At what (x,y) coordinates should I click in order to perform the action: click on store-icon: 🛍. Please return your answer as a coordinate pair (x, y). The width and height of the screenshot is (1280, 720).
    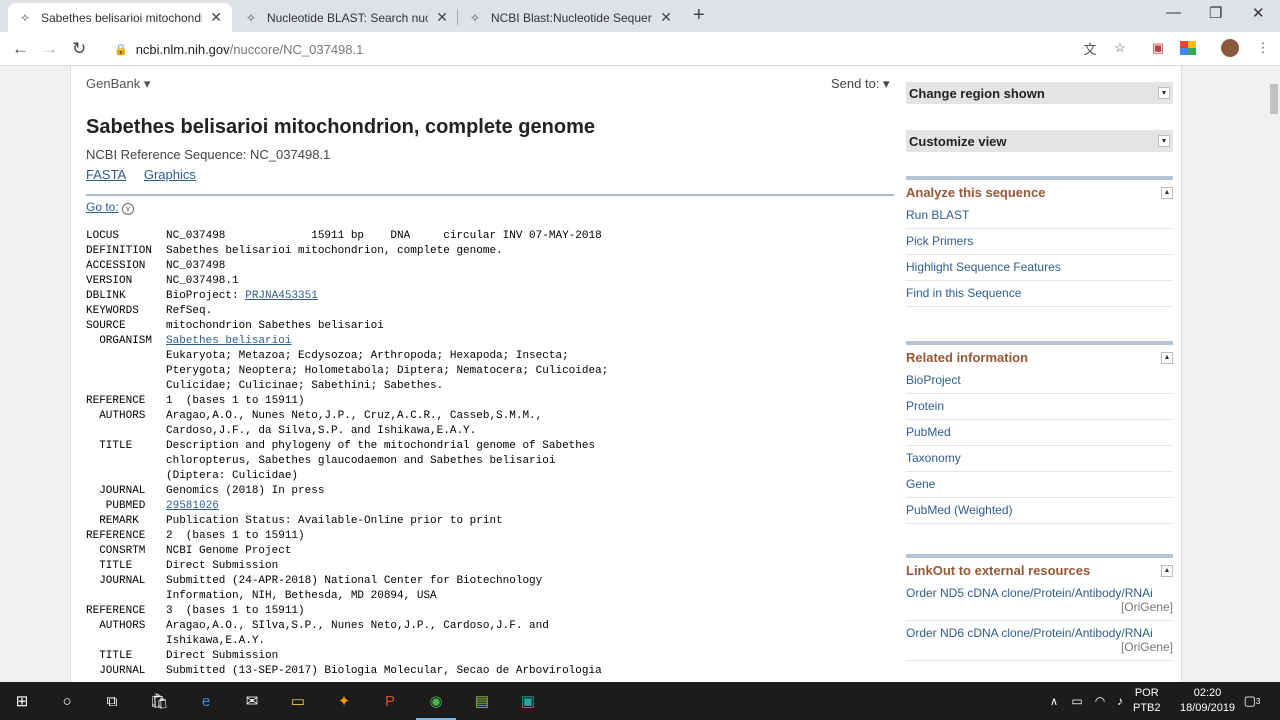
    Looking at the image, I should click on (159, 701).